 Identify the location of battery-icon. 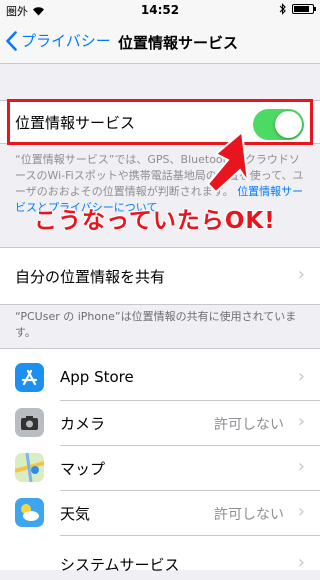
(304, 9).